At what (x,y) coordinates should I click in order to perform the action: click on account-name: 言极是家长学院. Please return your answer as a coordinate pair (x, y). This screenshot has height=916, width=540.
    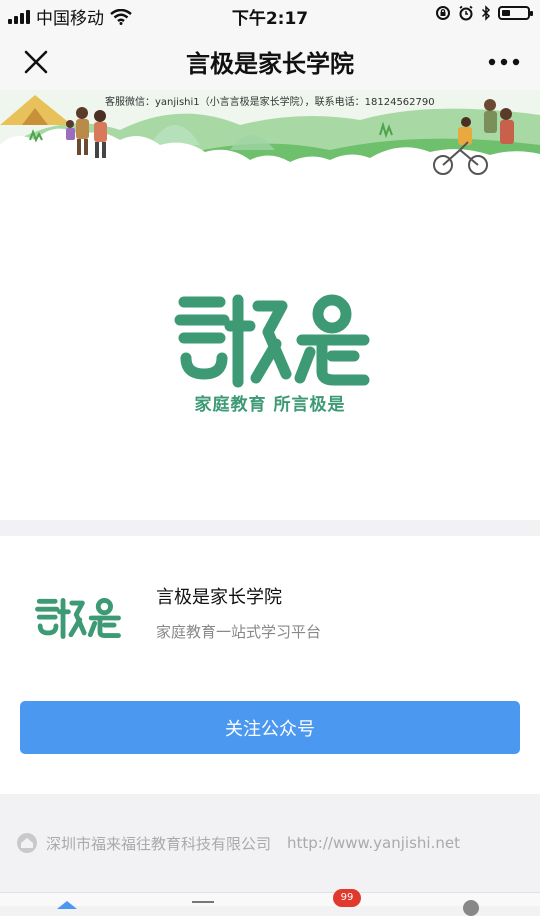
    Looking at the image, I should click on (219, 597).